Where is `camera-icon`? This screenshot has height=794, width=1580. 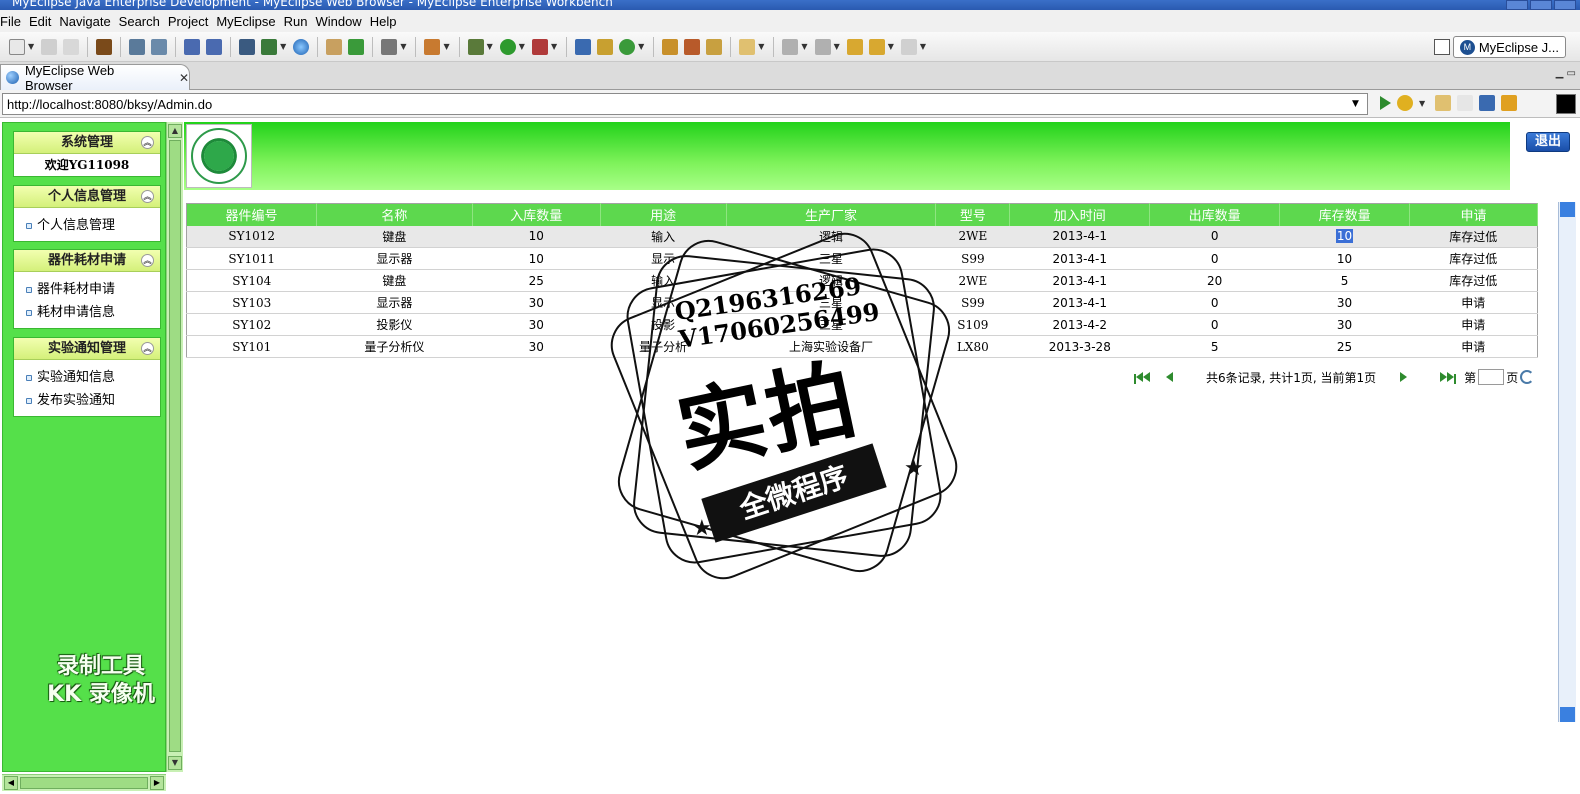 camera-icon is located at coordinates (389, 46).